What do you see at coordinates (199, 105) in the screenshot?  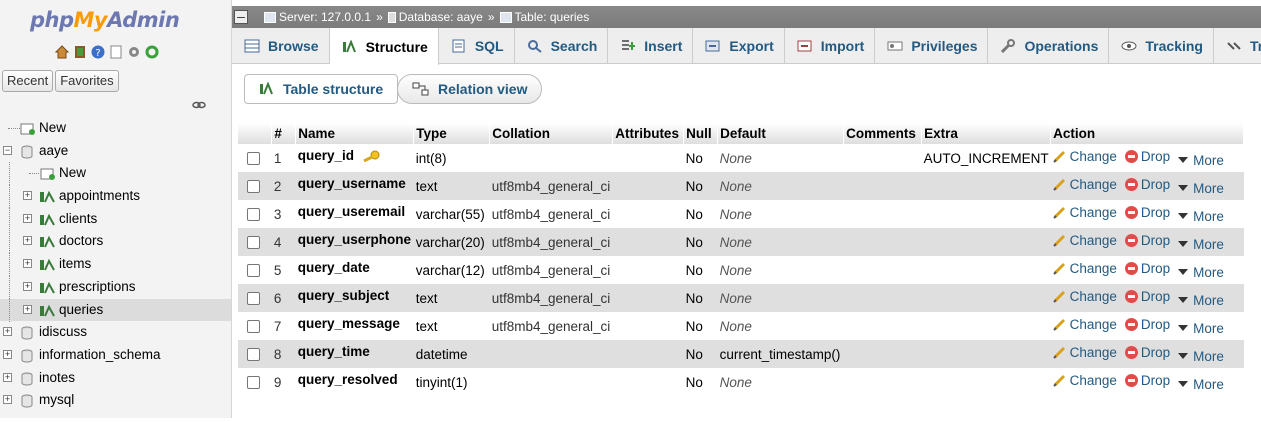 I see `link-icon` at bounding box center [199, 105].